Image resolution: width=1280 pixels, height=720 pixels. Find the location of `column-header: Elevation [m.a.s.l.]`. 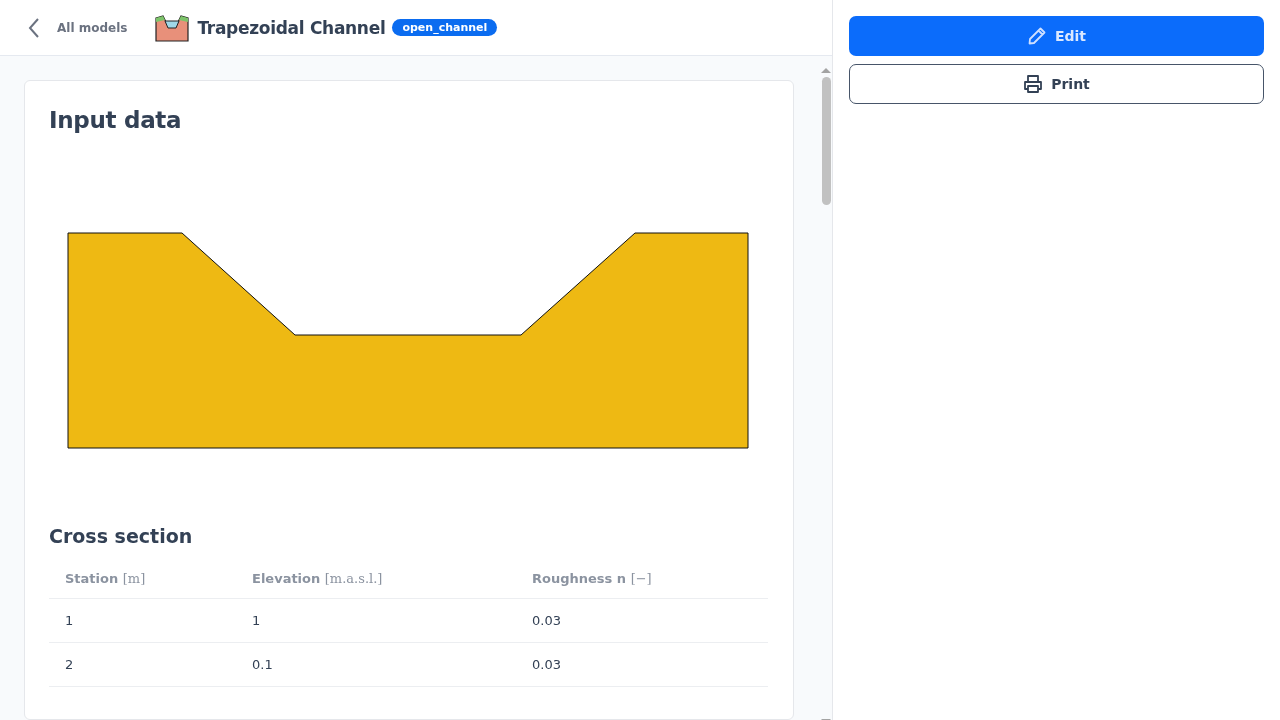

column-header: Elevation [m.a.s.l.] is located at coordinates (376, 579).